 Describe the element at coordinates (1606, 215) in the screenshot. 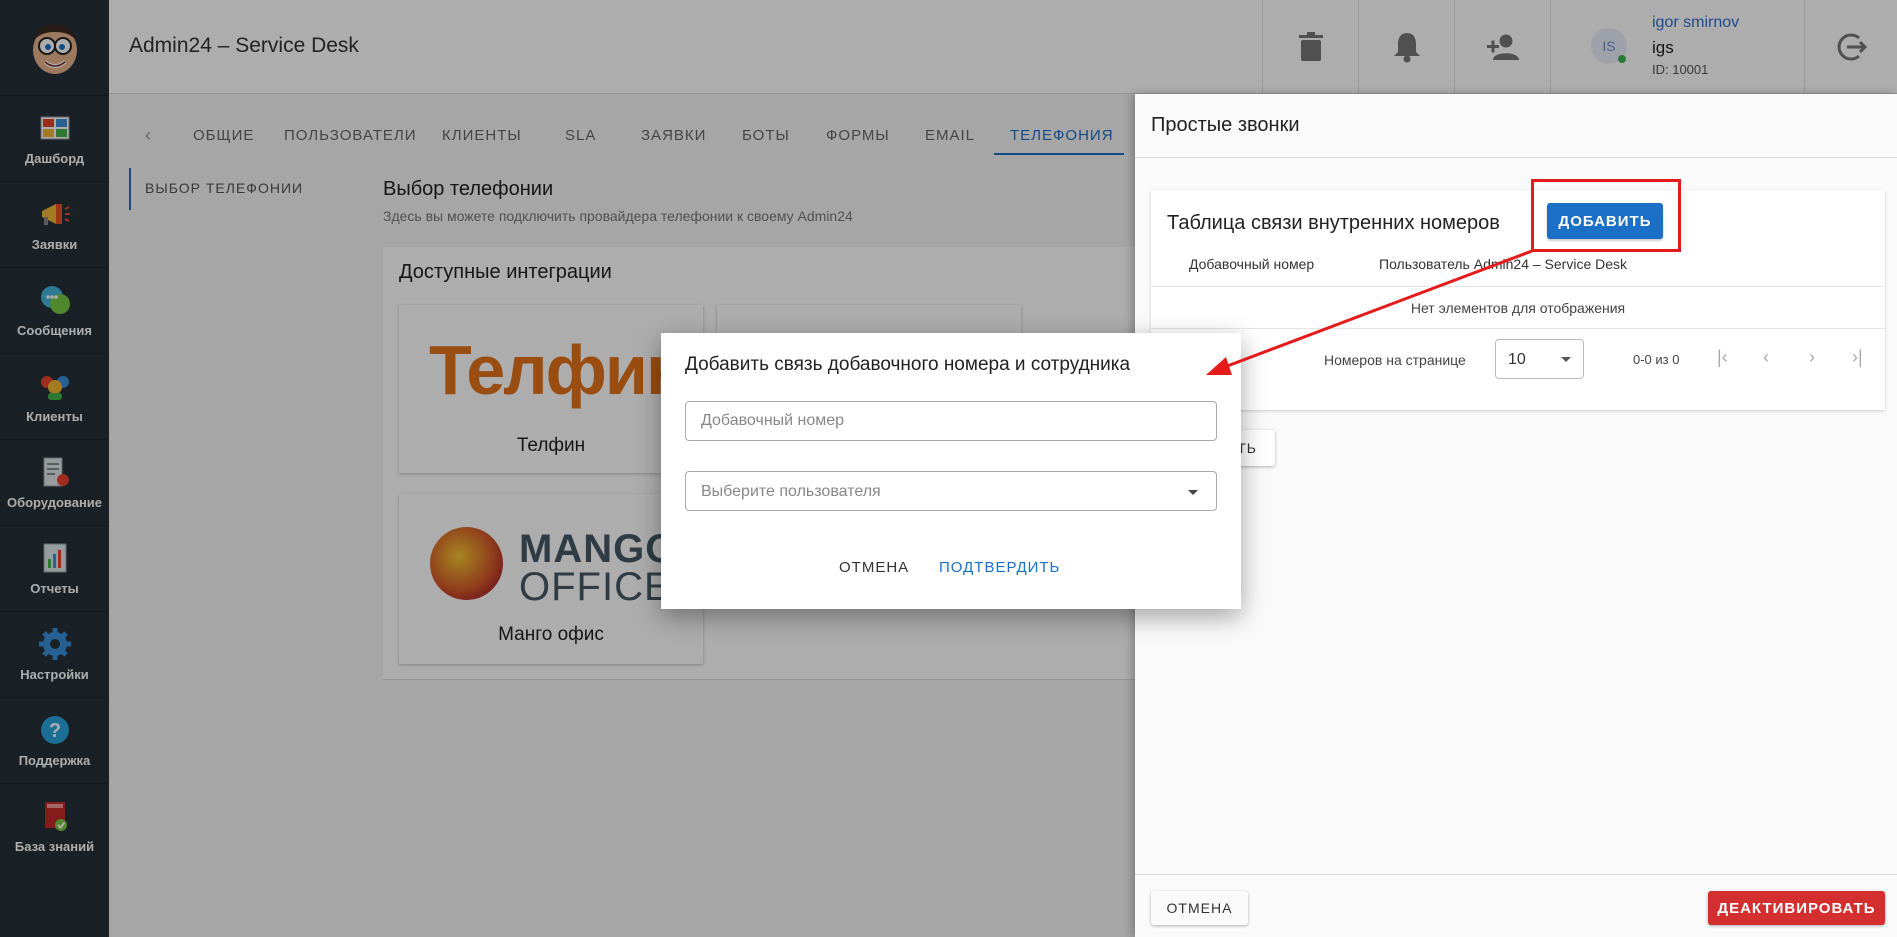

I see `annotation-highlight-box` at that location.